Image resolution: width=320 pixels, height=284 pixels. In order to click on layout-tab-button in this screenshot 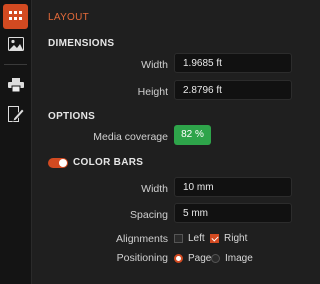, I will do `click(15, 16)`.